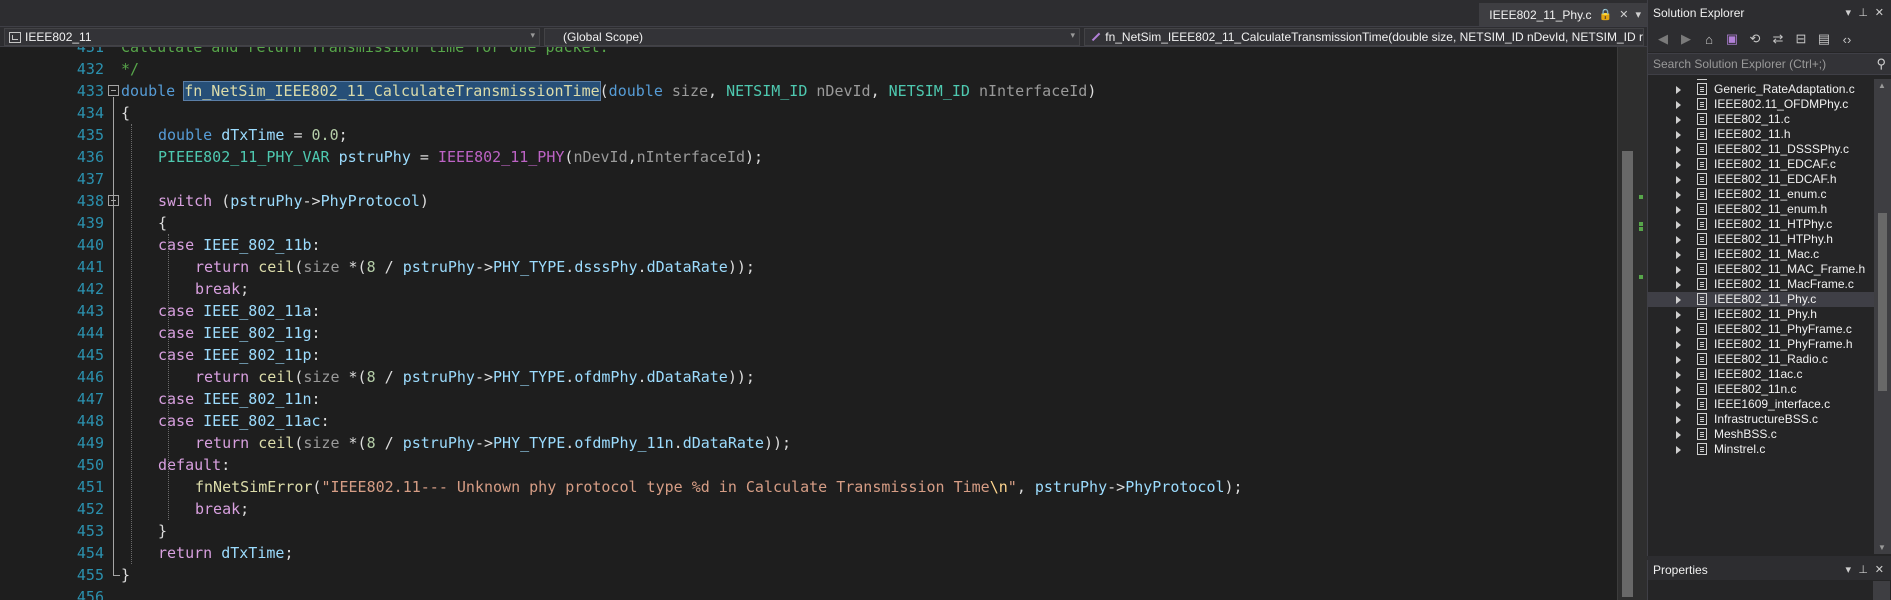 Image resolution: width=1891 pixels, height=600 pixels. What do you see at coordinates (1663, 39) in the screenshot?
I see `back-icon: ◀` at bounding box center [1663, 39].